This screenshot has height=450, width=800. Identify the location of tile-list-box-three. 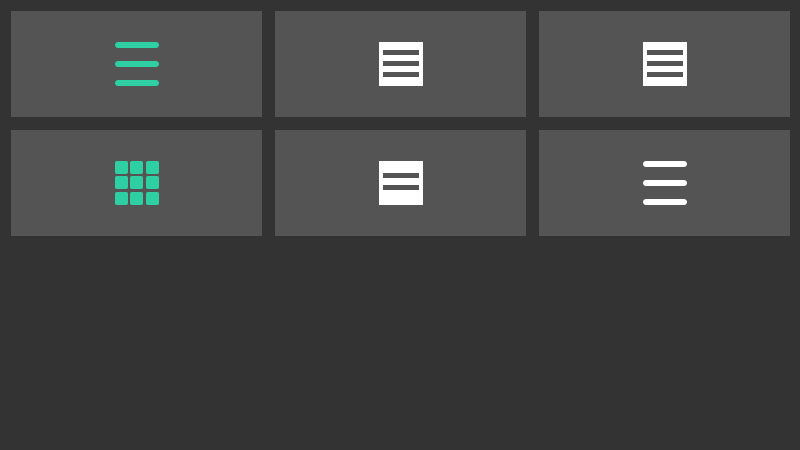
(400, 64).